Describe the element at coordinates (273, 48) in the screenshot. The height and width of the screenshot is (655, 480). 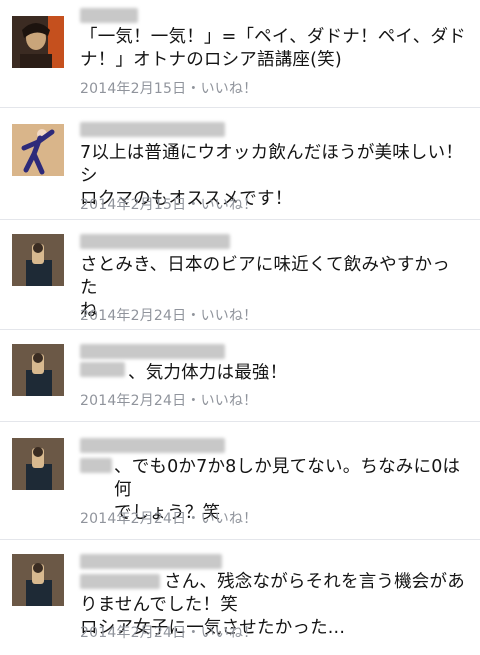
I see `comment-text: 「一気！一気！」=「ペイ、ダドナ！ペイ、ダド ナ！」オトナのロシア語講座(笑)` at that location.